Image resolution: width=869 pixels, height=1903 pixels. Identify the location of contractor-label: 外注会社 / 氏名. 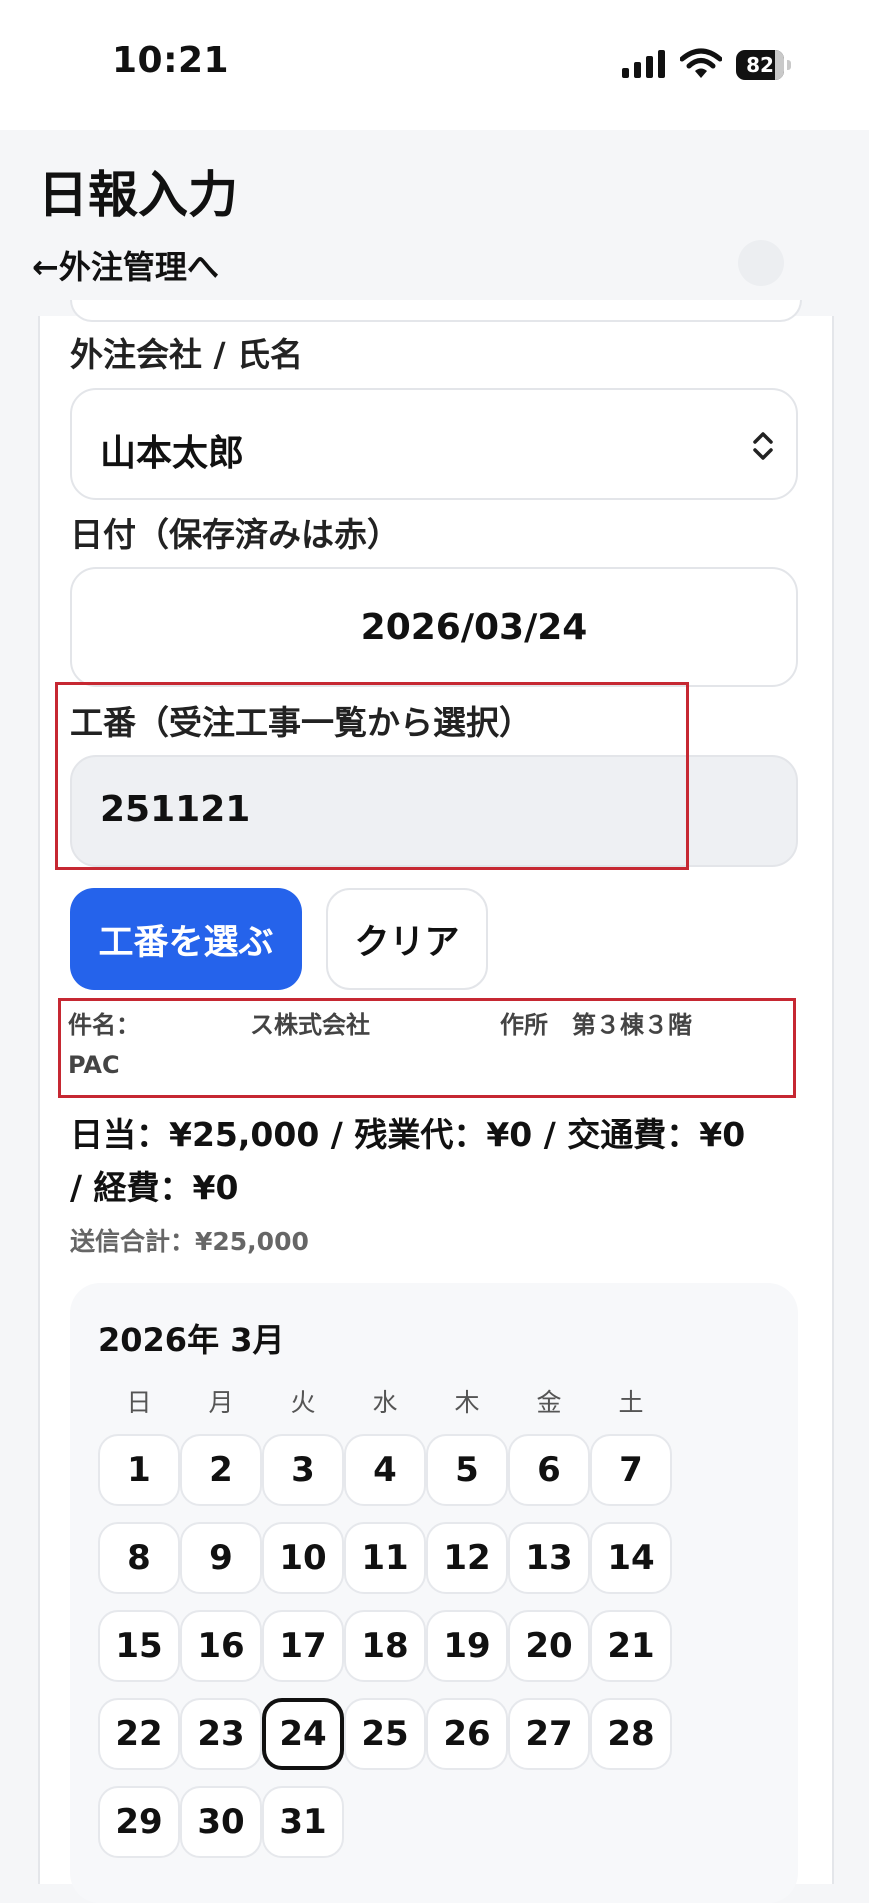
(187, 354).